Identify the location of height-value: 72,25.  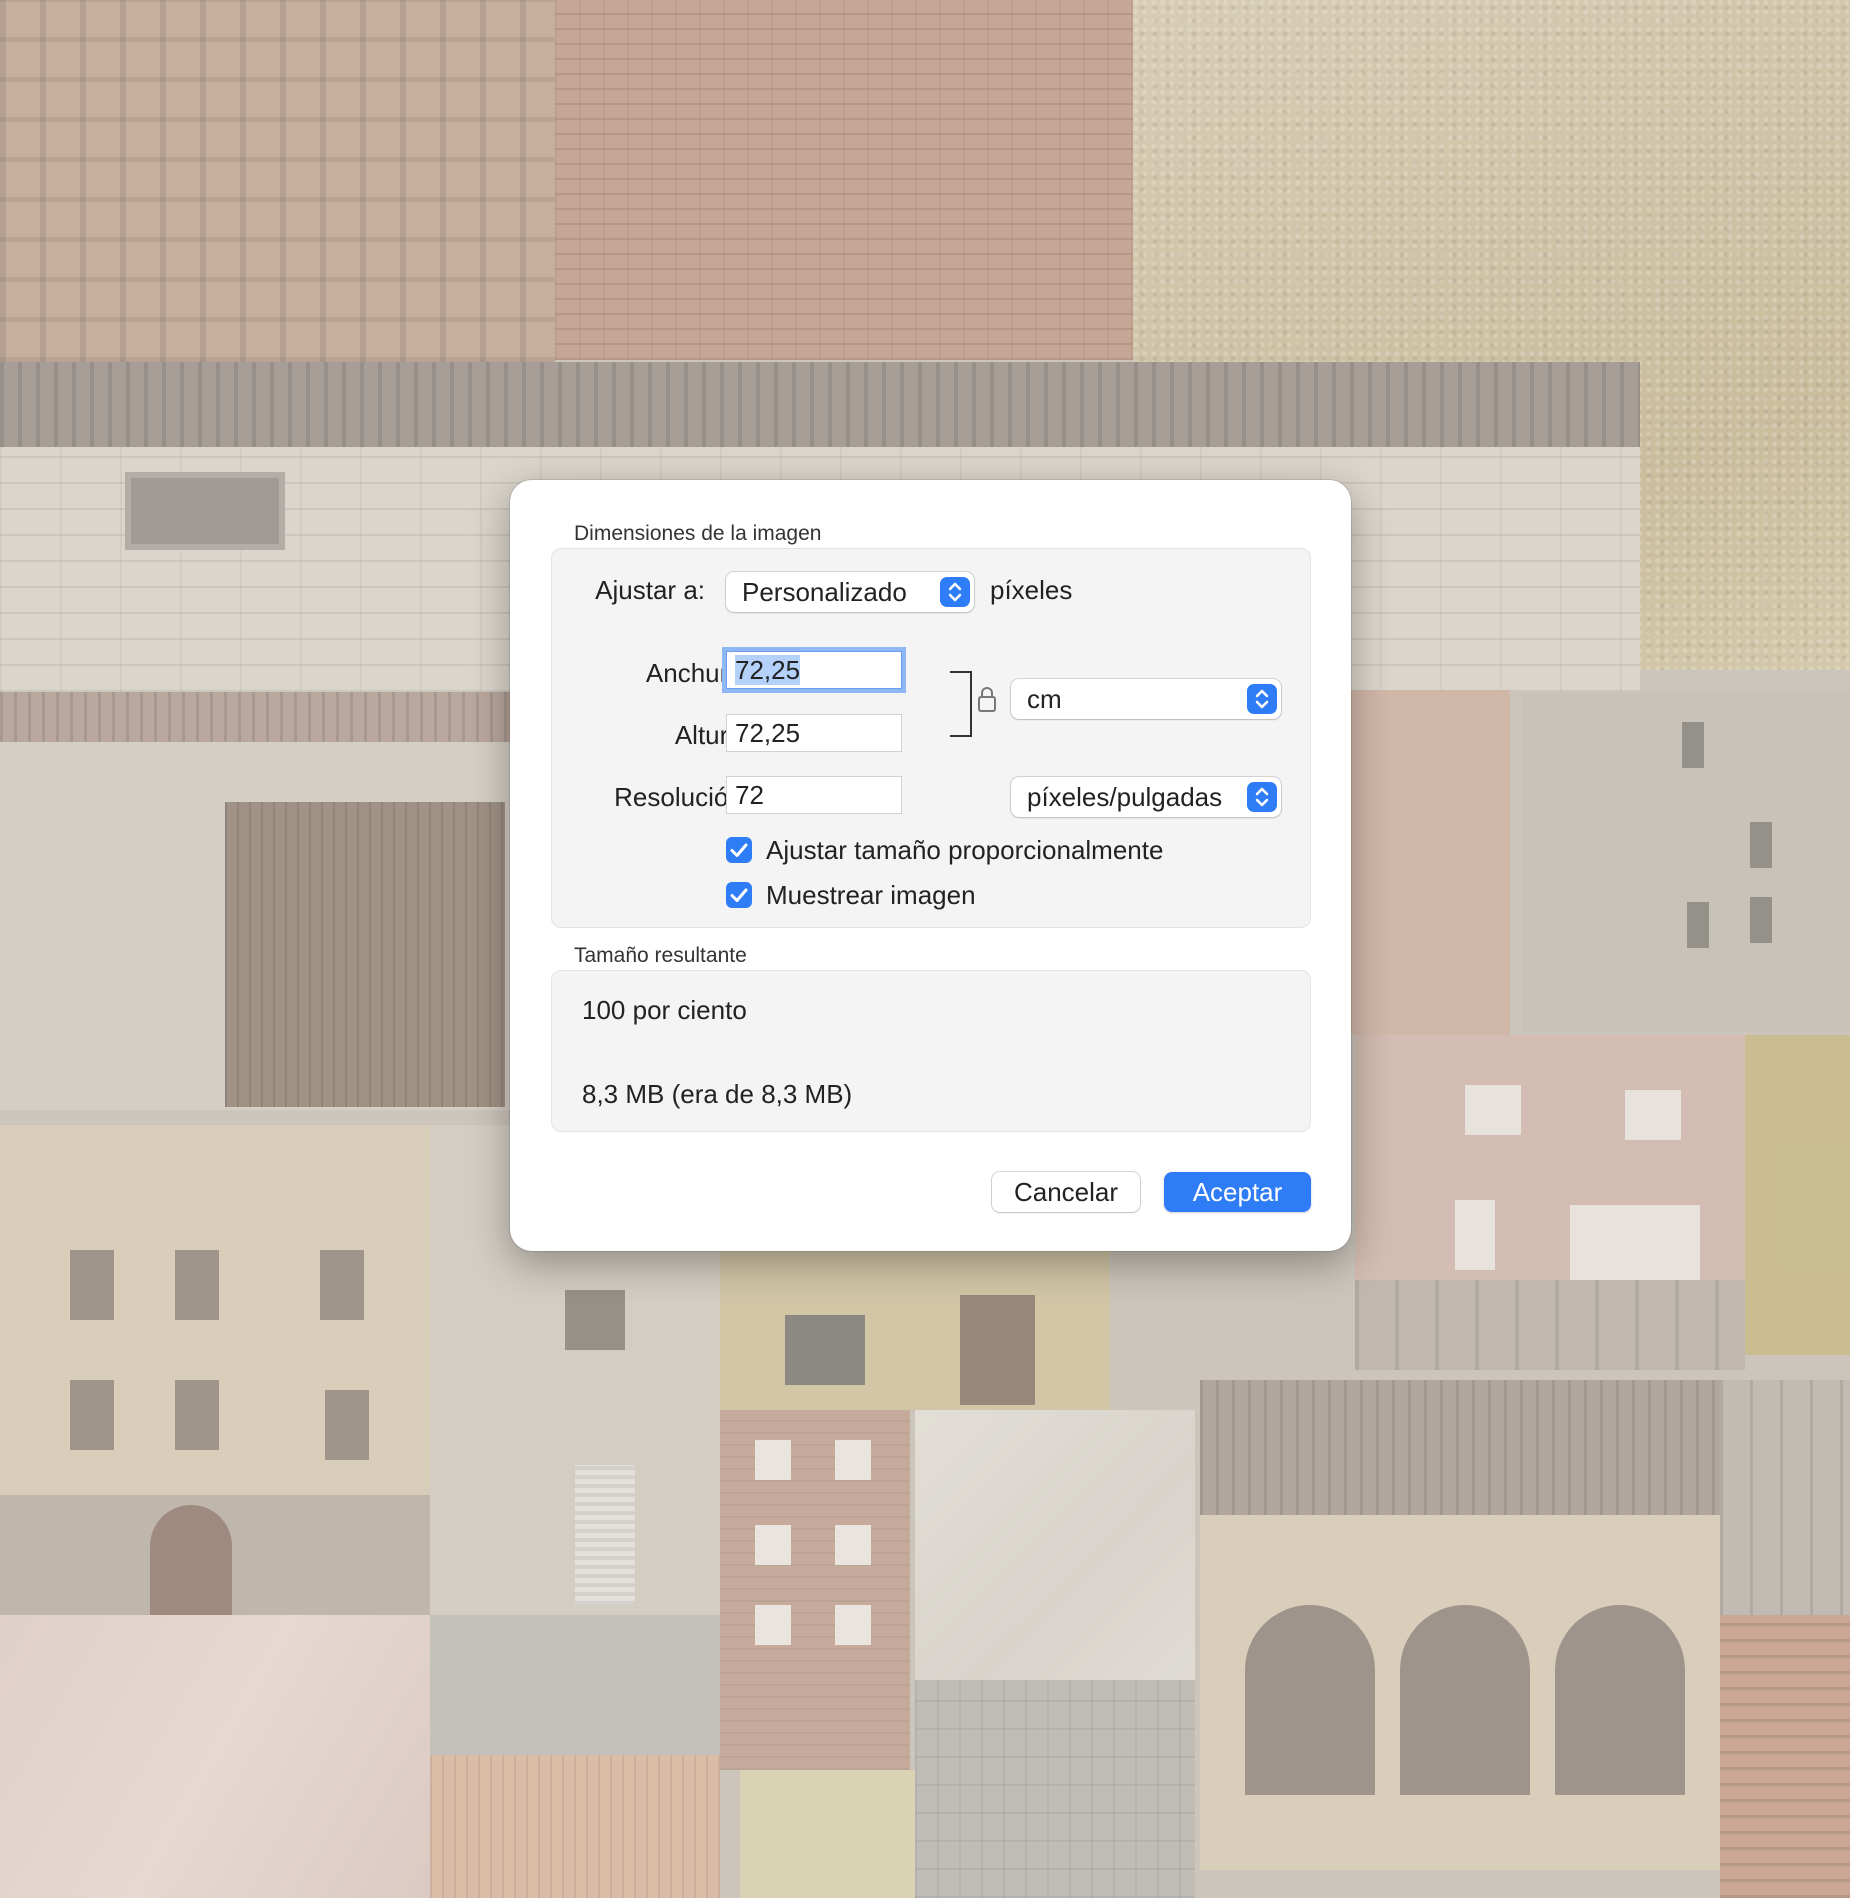
(768, 733).